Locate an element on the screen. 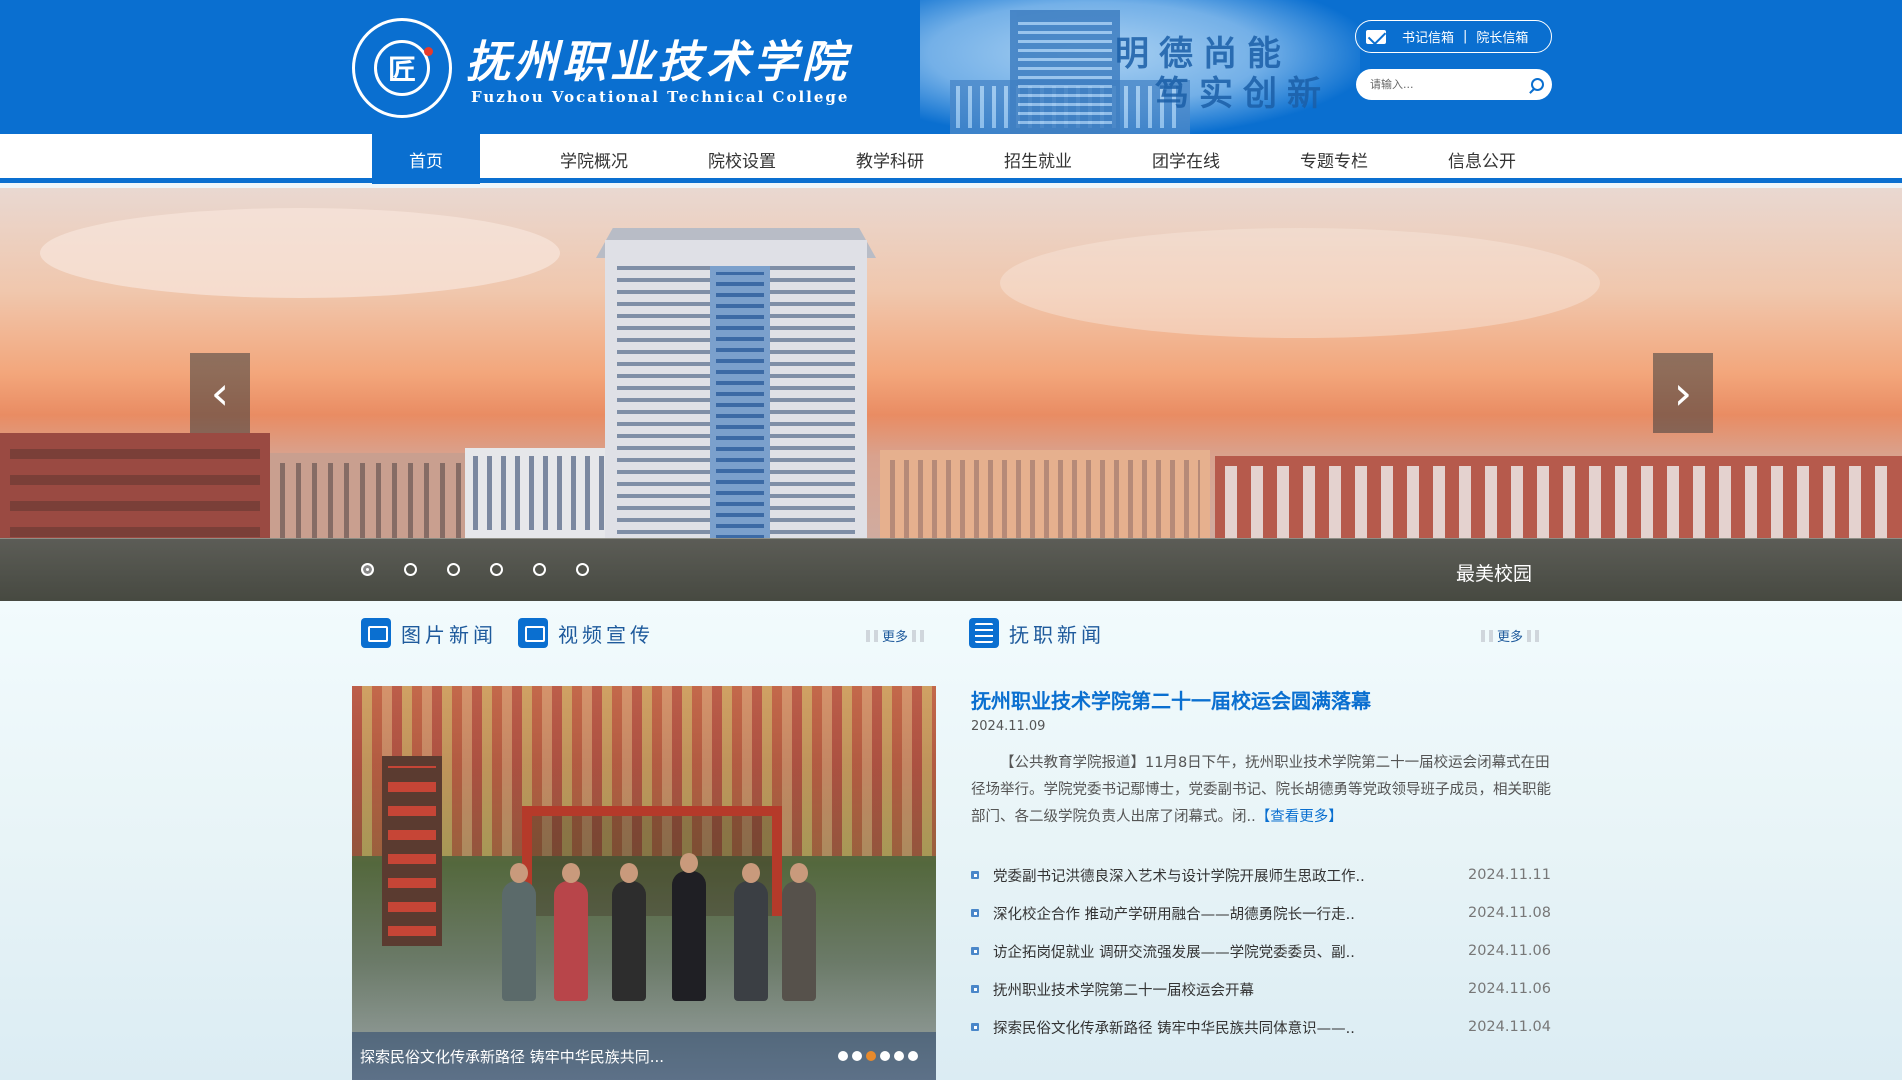 Image resolution: width=1902 pixels, height=1080 pixels. logo-emblem: 匠 is located at coordinates (402, 68).